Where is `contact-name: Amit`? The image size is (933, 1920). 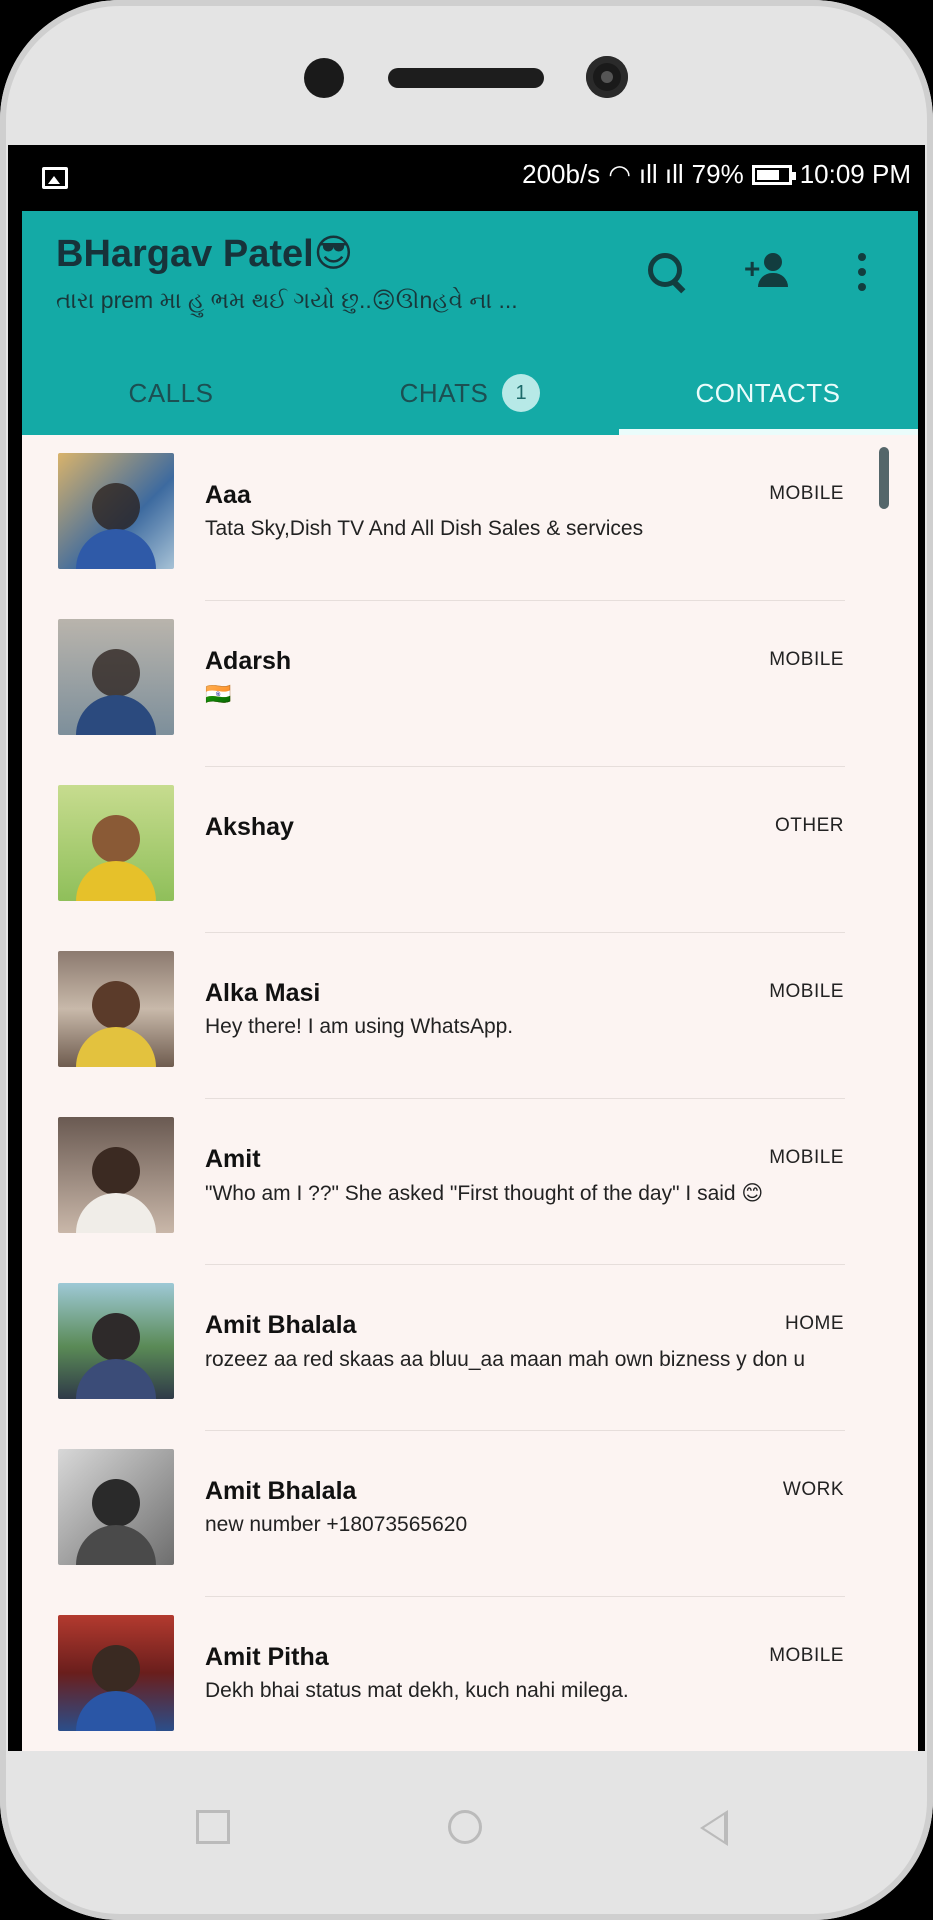 contact-name: Amit is located at coordinates (233, 1159).